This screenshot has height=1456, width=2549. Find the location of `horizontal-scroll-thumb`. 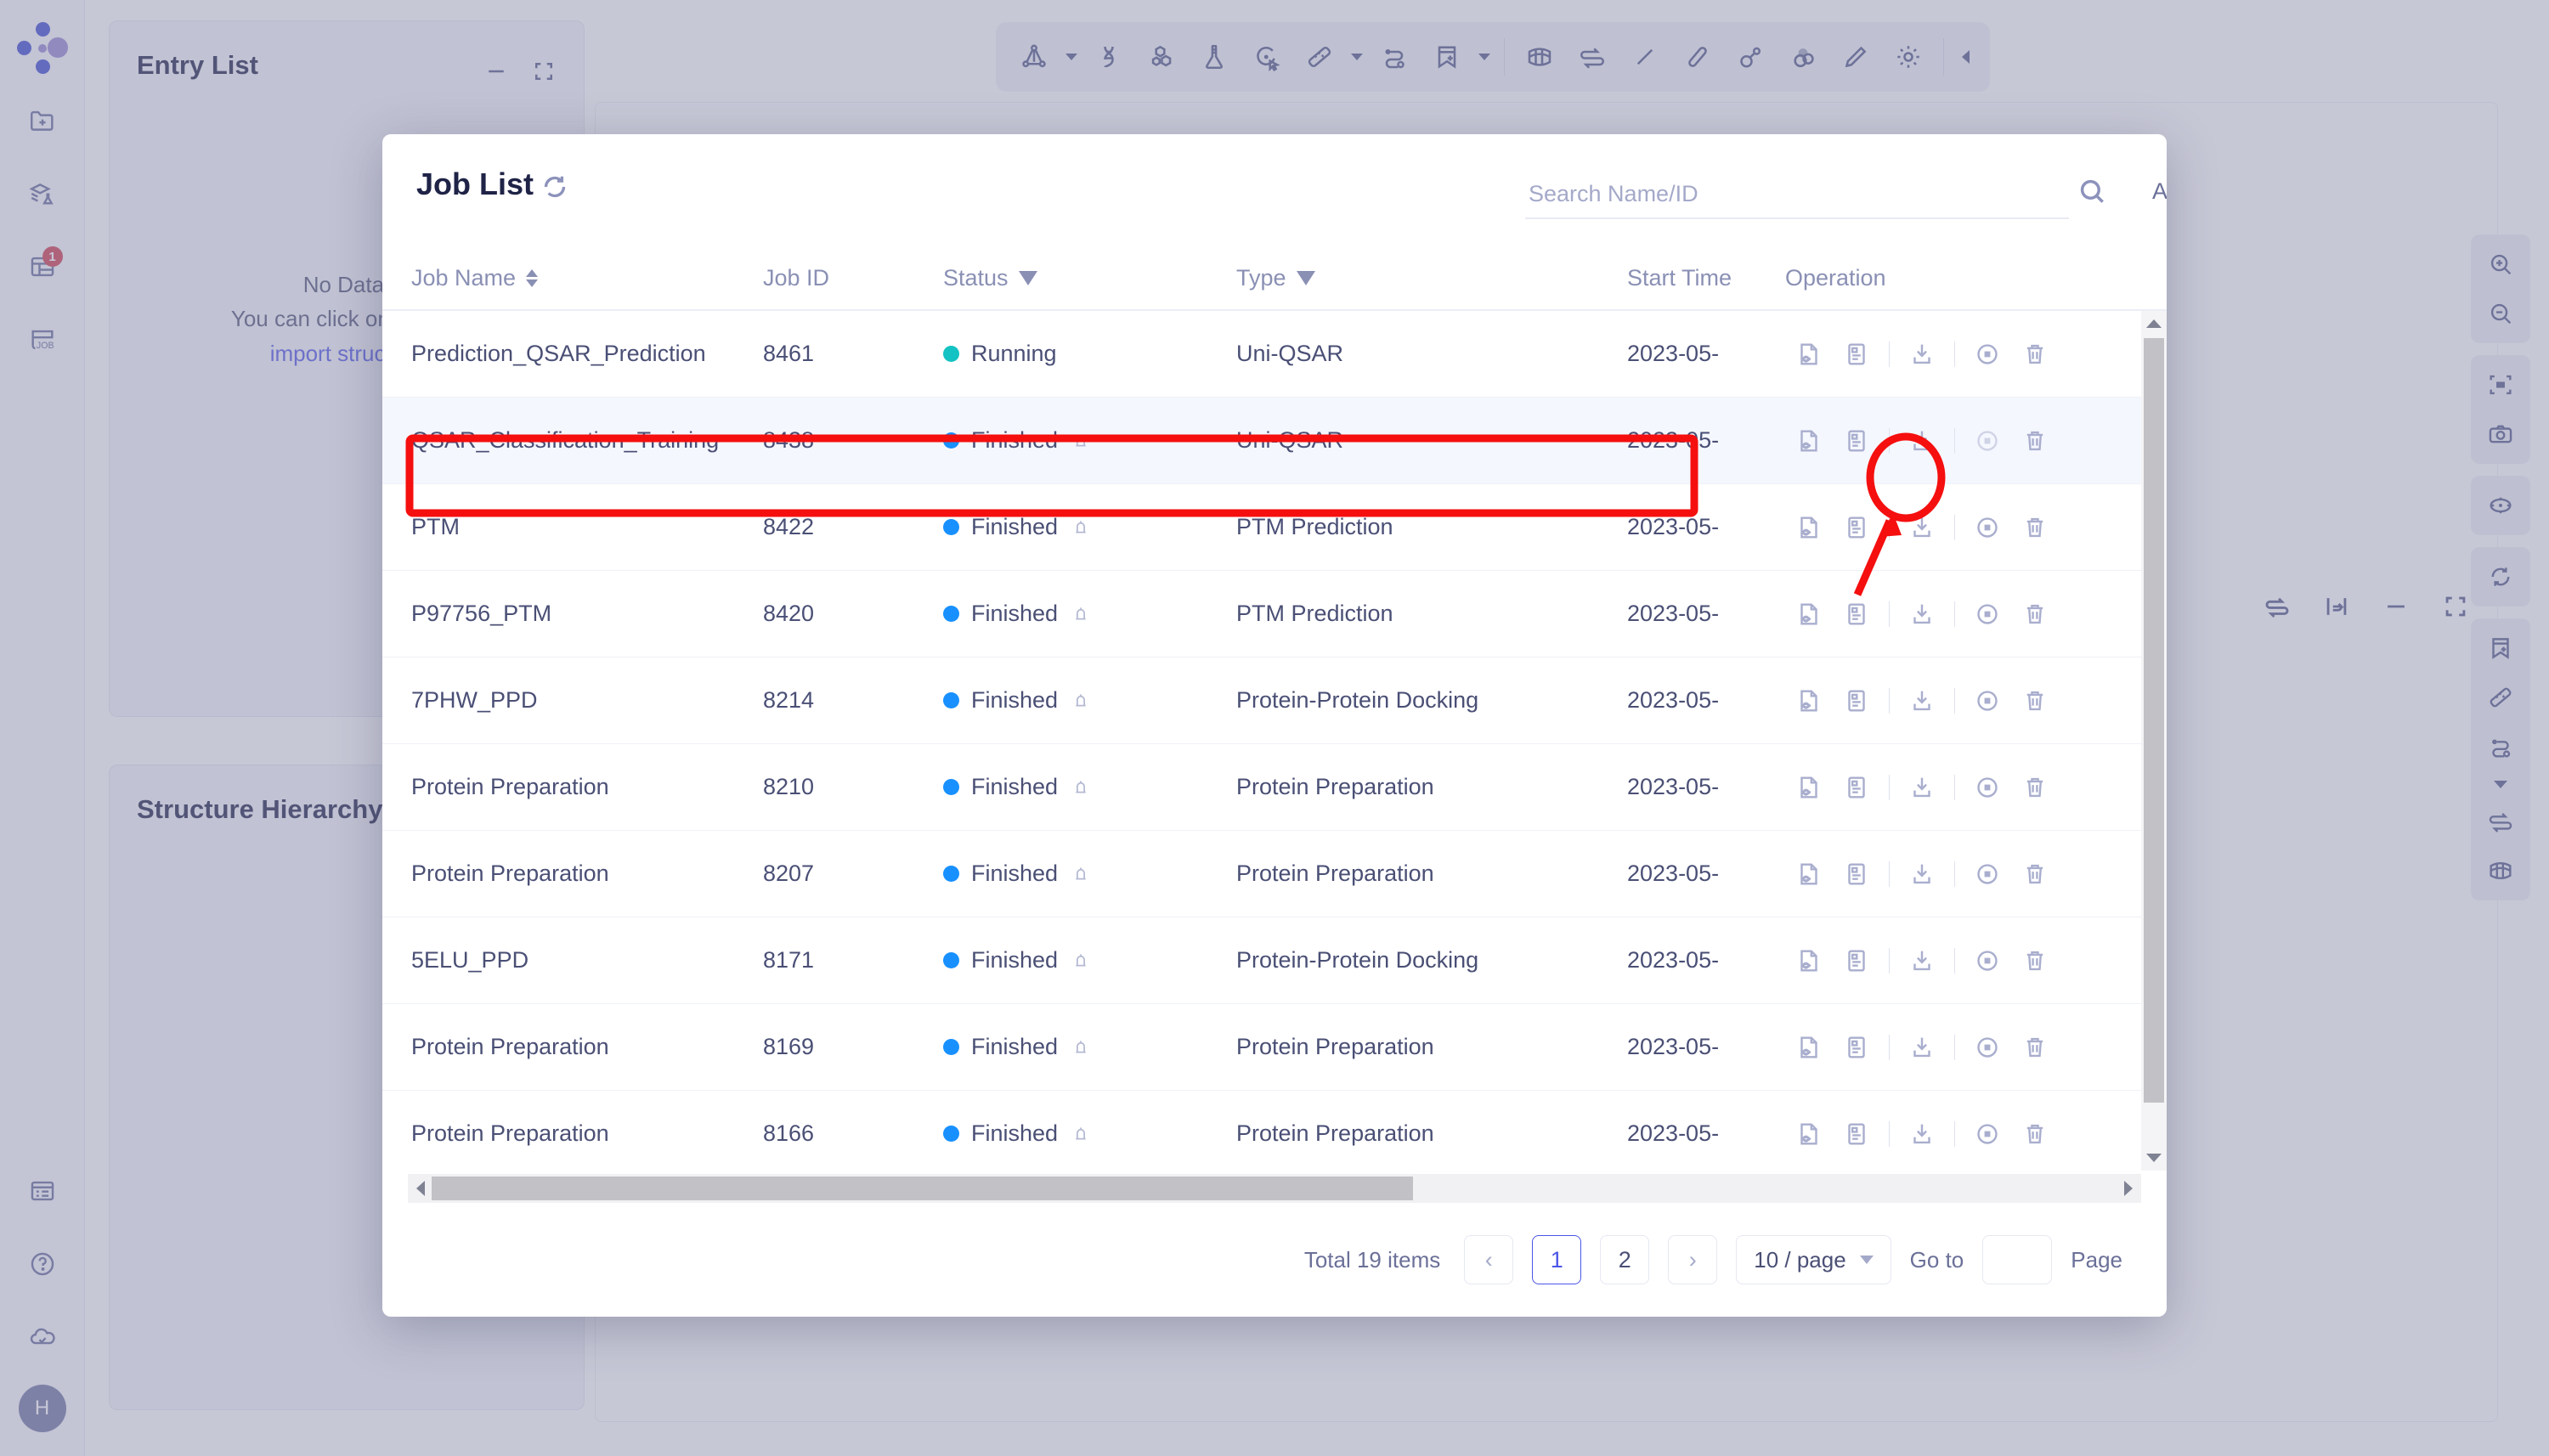

horizontal-scroll-thumb is located at coordinates (922, 1189).